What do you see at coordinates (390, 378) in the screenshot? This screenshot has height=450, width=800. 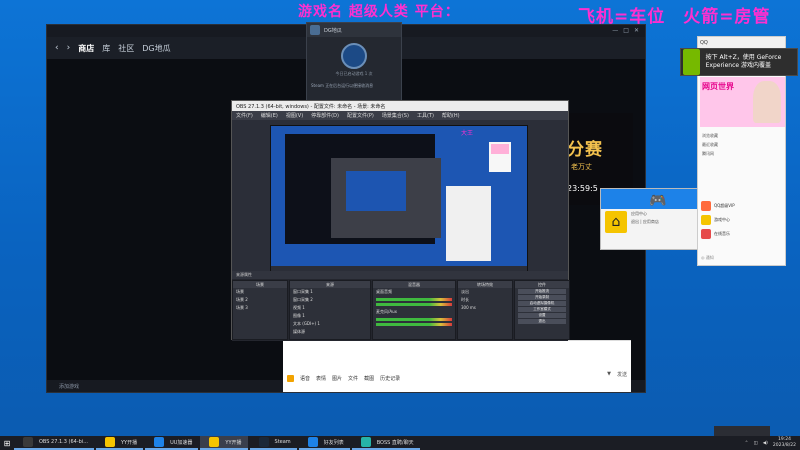 I see `history-button: 历史记录` at bounding box center [390, 378].